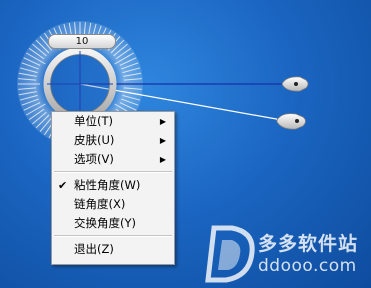 The image size is (371, 288). What do you see at coordinates (307, 266) in the screenshot?
I see `watermark-url: ddooo.com` at bounding box center [307, 266].